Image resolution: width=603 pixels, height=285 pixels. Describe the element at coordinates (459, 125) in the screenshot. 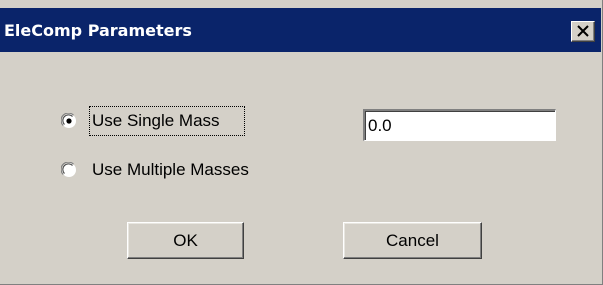

I see `mass-value-field` at that location.